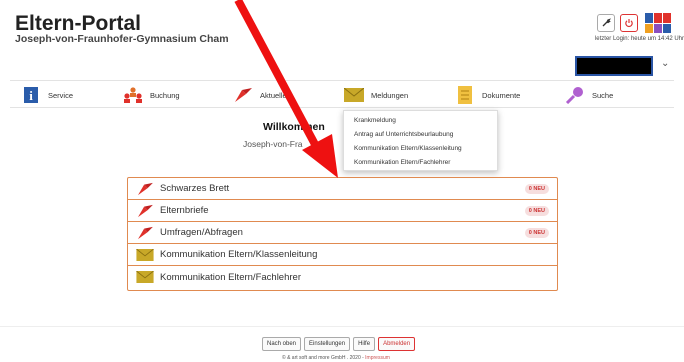  Describe the element at coordinates (342, 255) in the screenshot. I see `list-item-klassenleitung: Kommunikation Eltern/Klassenleitung` at that location.